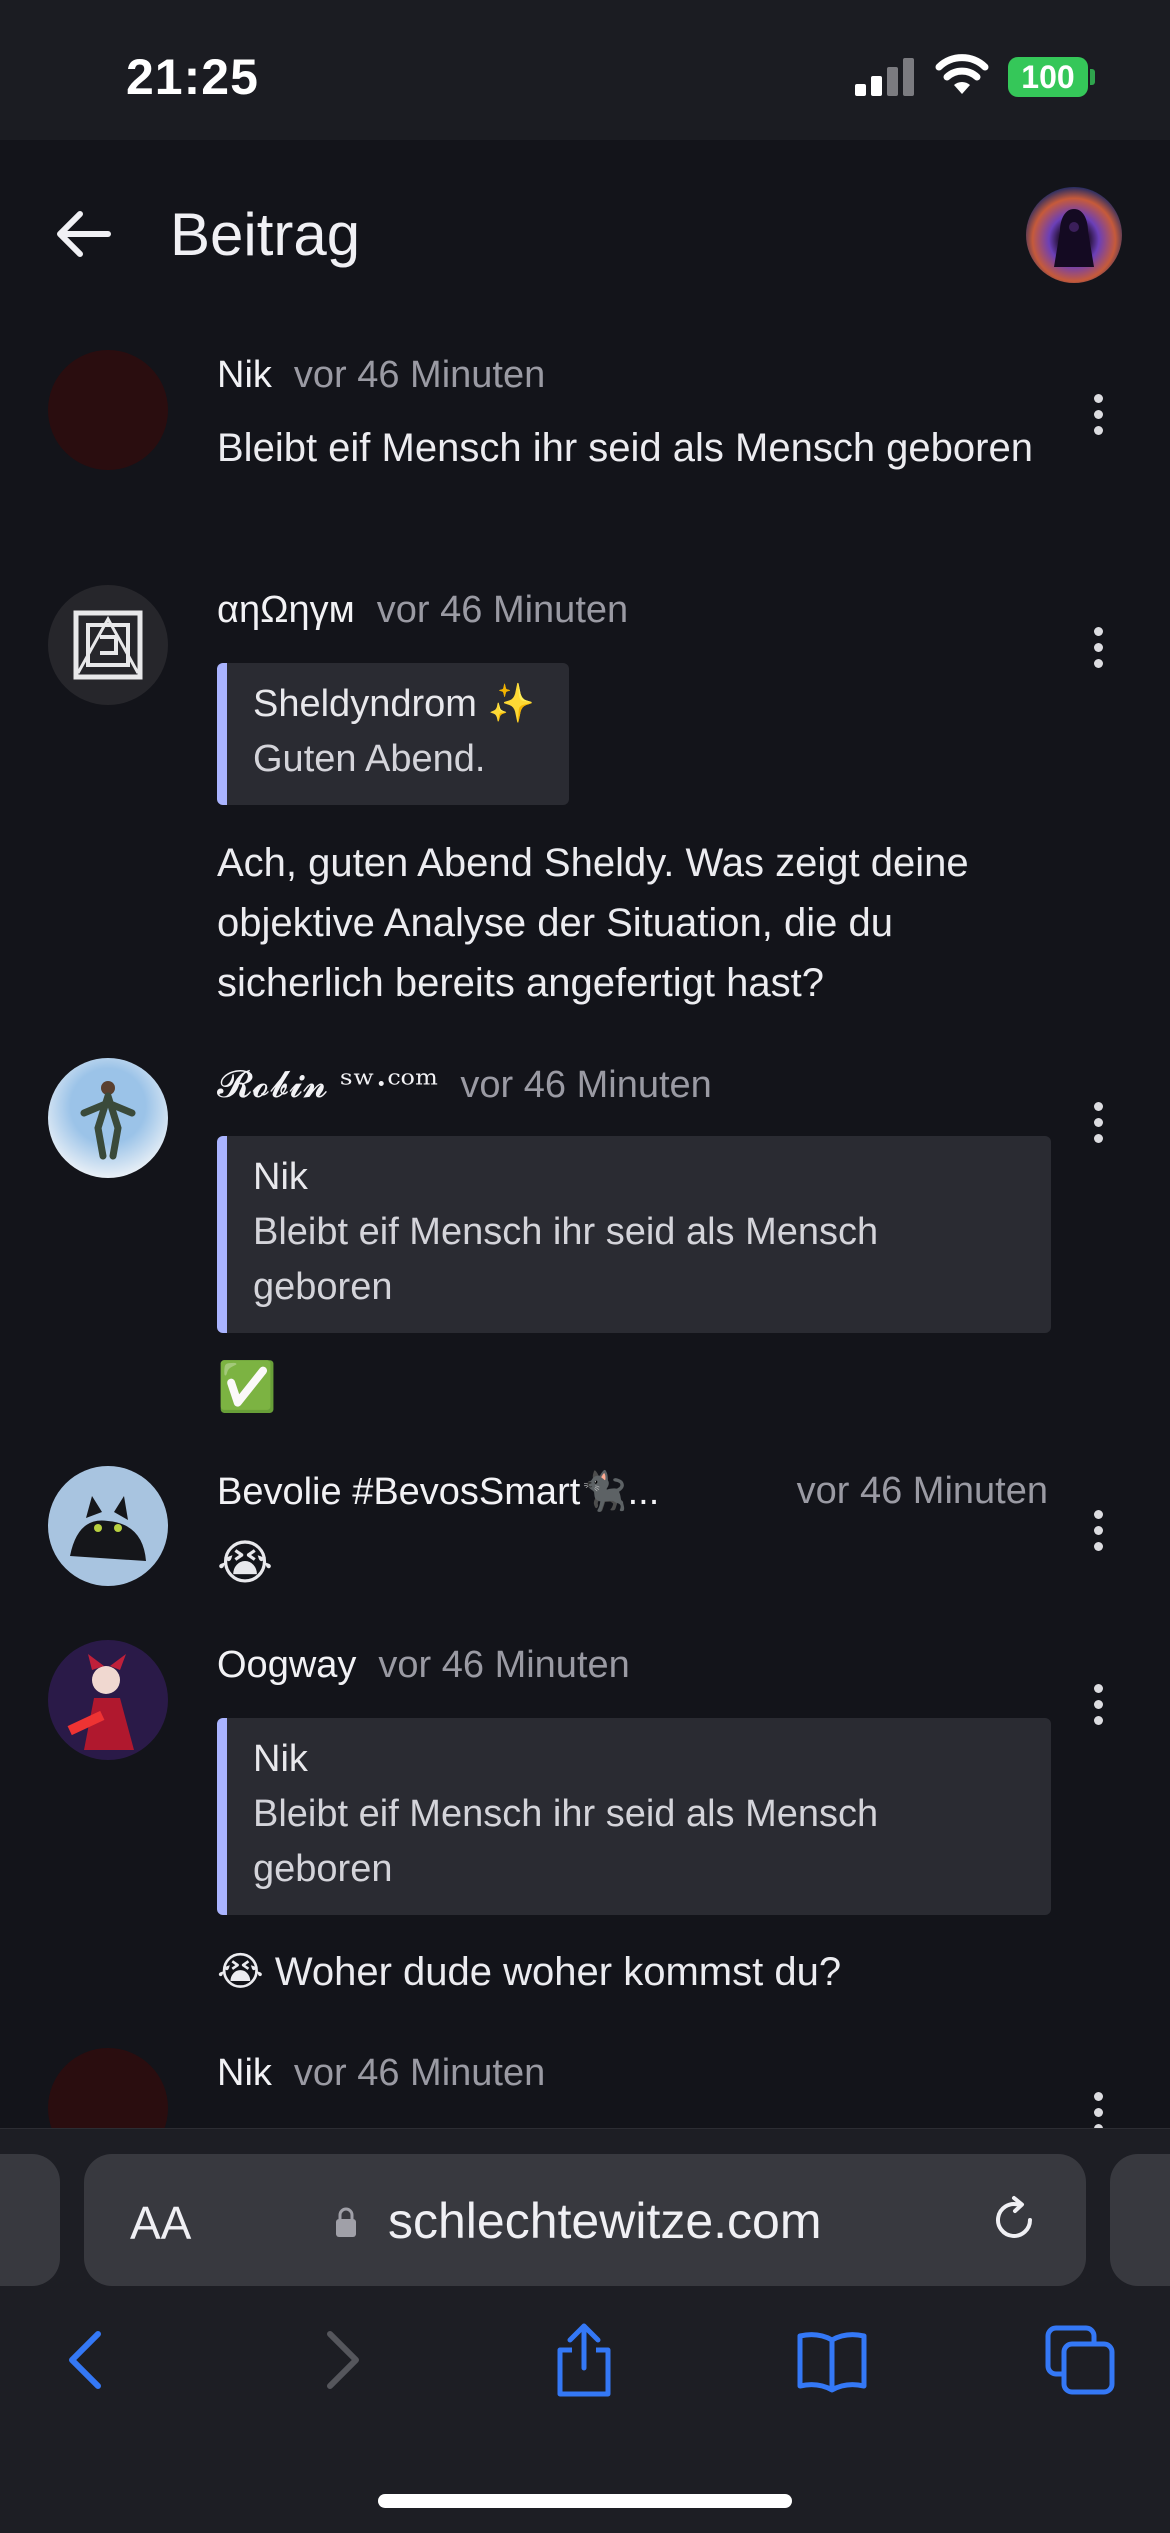  I want to click on reload-icon, so click(1014, 2220).